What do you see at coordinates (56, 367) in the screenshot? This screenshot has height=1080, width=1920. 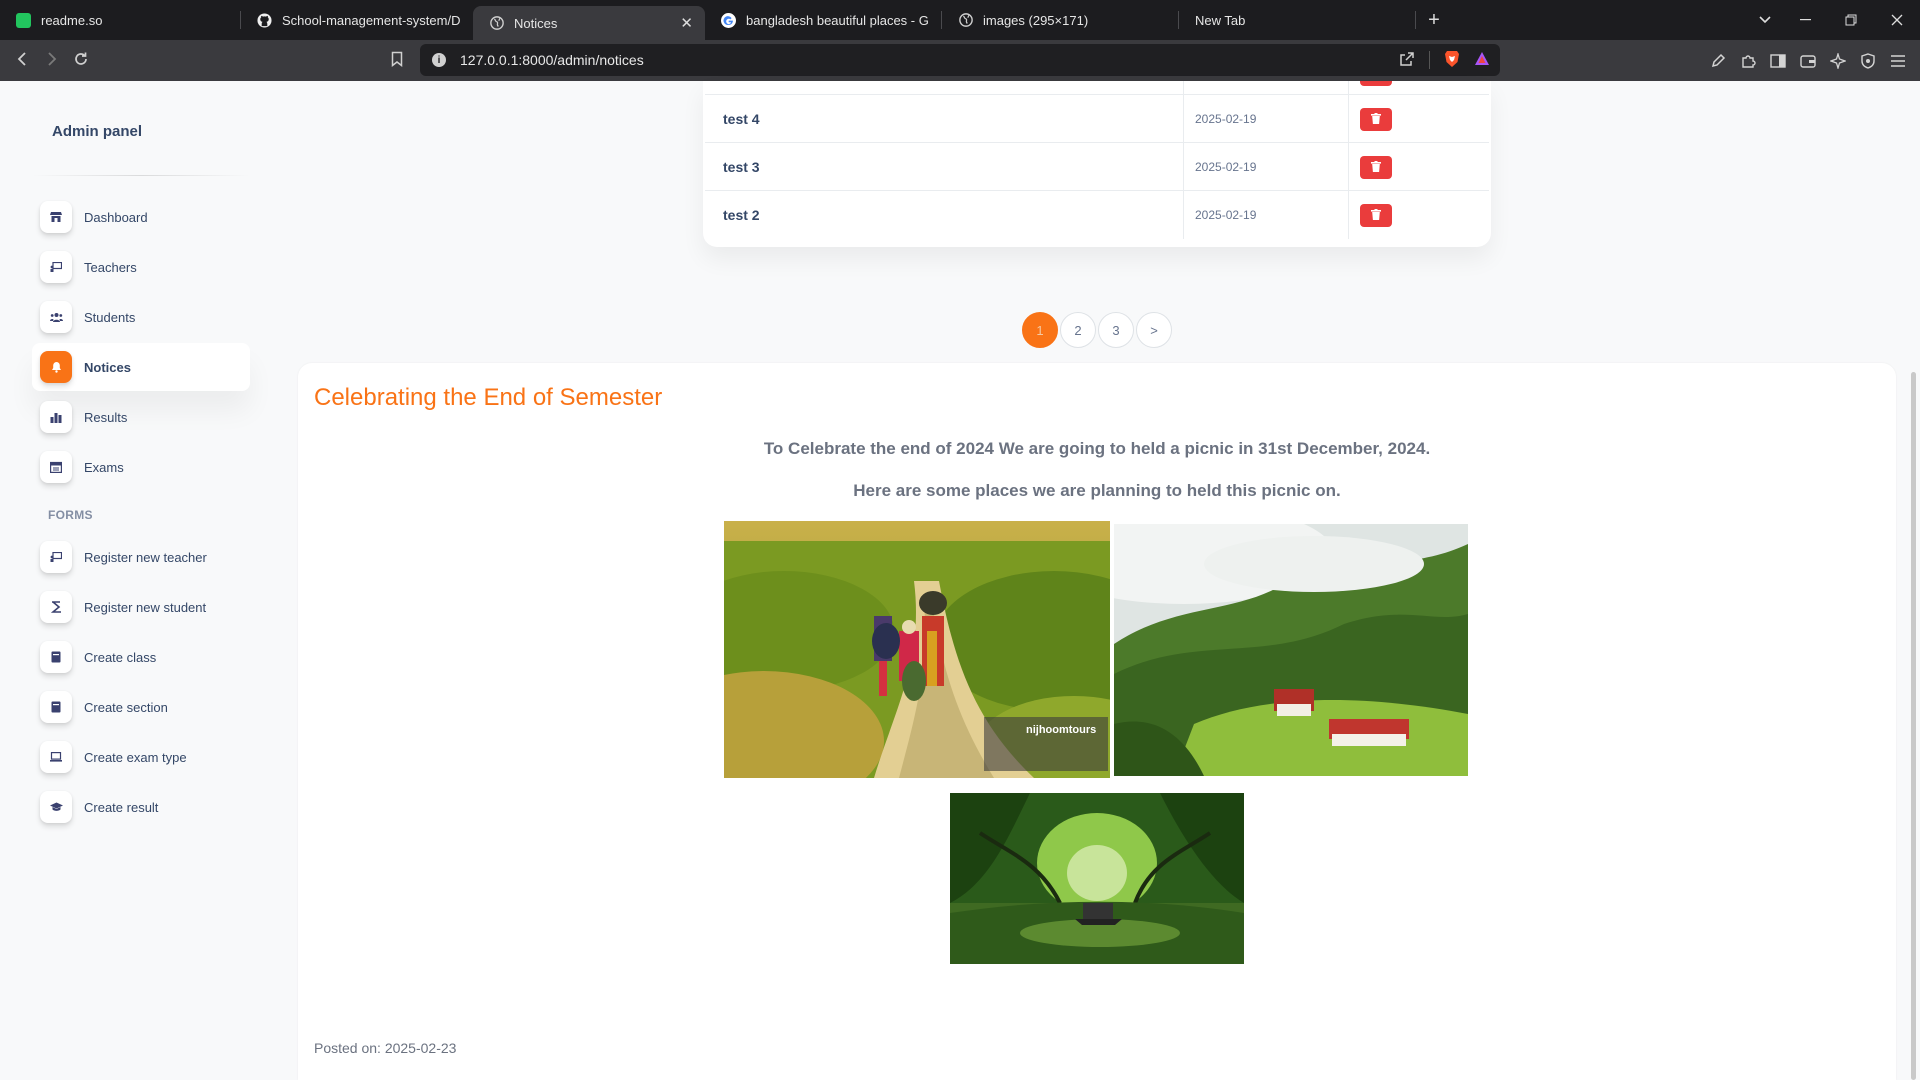 I see `bell-icon` at bounding box center [56, 367].